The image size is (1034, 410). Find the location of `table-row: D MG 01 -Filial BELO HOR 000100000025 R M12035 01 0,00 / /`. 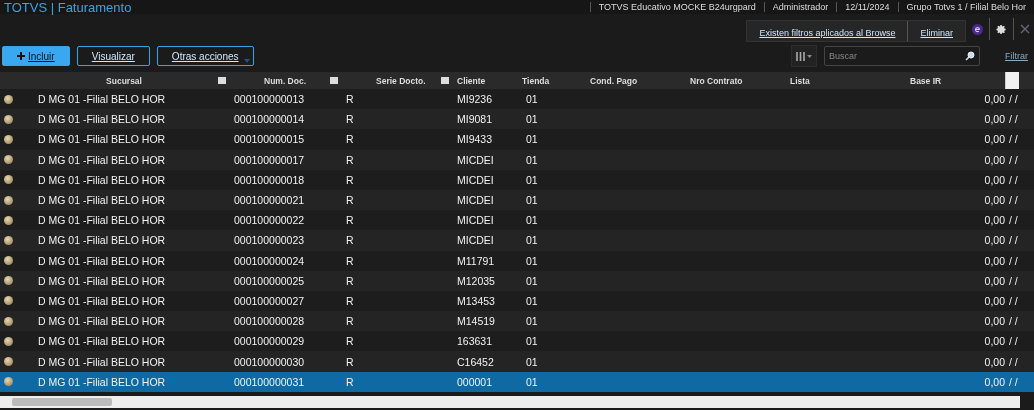

table-row: D MG 01 -Filial BELO HOR 000100000025 R M12035 01 0,00 / / is located at coordinates (517, 280).